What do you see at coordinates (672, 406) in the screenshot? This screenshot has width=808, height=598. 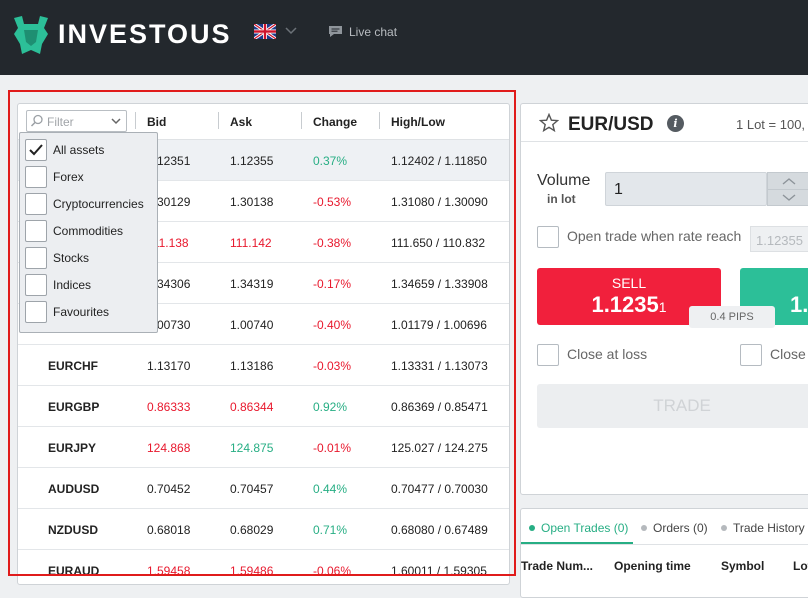 I see `trade-button: TRADE` at bounding box center [672, 406].